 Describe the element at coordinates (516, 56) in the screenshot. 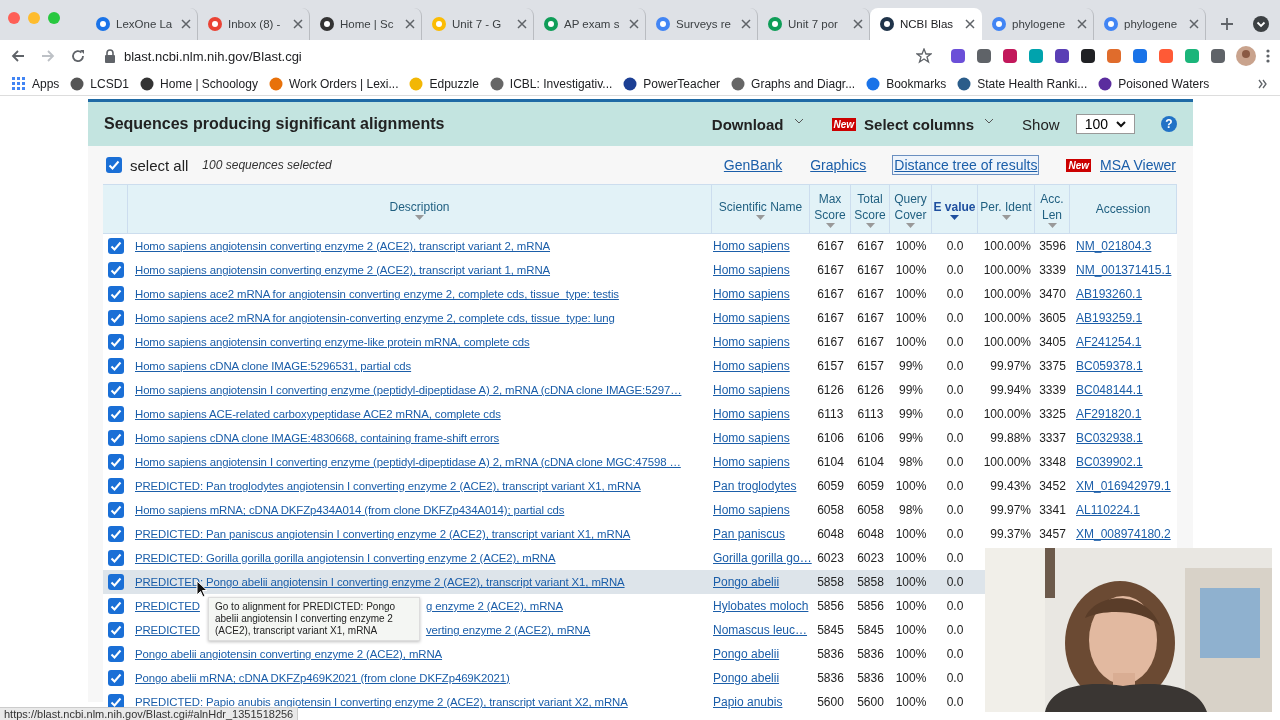

I see `address-field: blast.ncbi.nlm.nih.gov/Blast.cgi` at that location.